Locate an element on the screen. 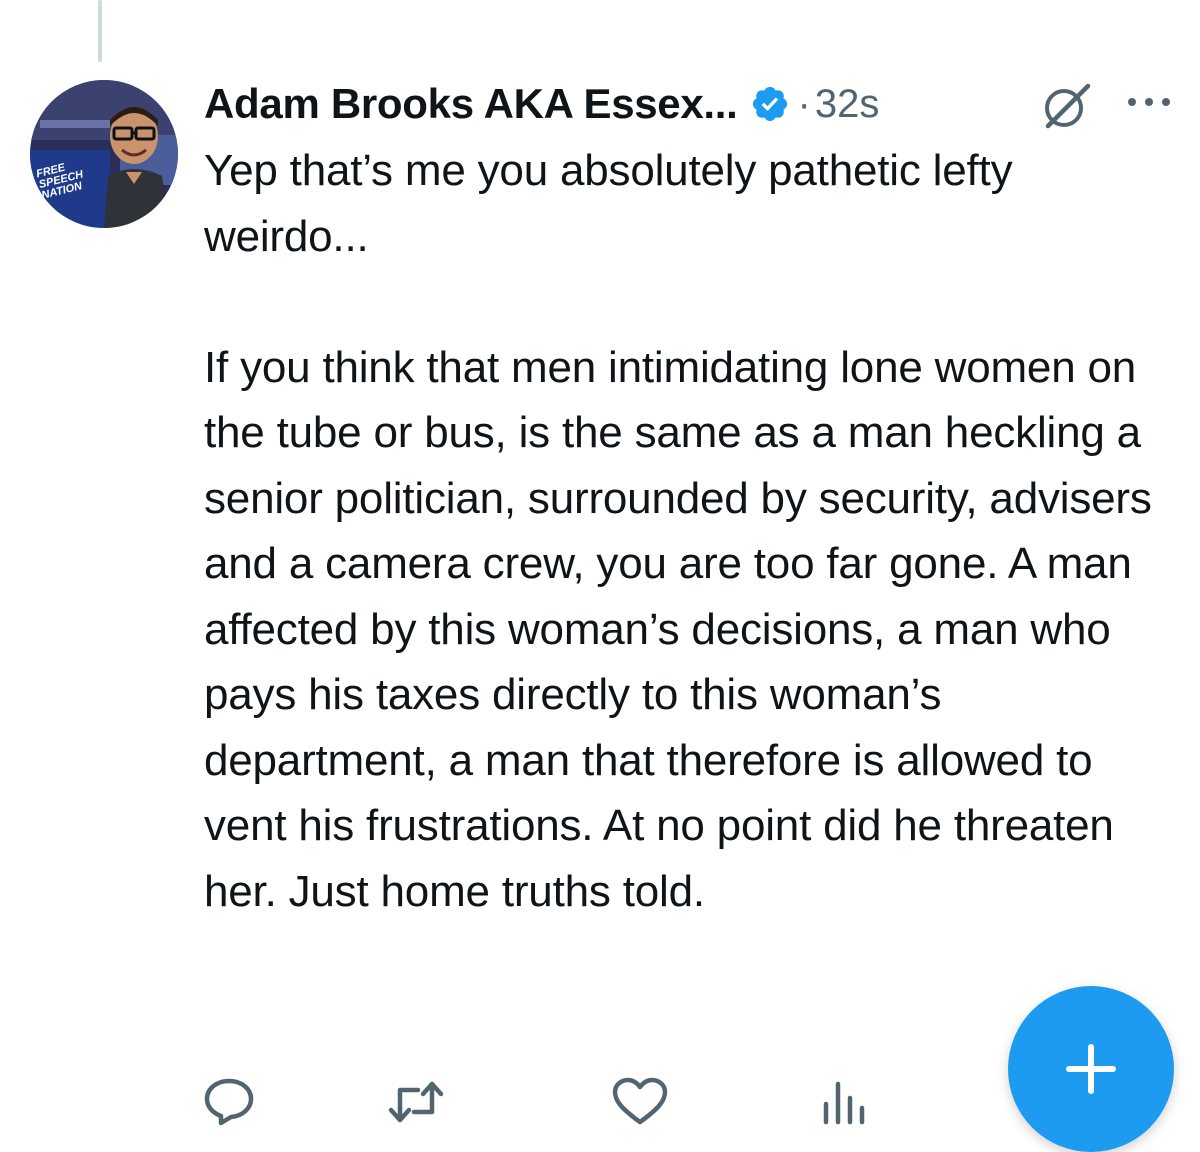 This screenshot has height=1152, width=1200. tweet-header: Adam Brooks AKA Essex... · 32s is located at coordinates (541, 104).